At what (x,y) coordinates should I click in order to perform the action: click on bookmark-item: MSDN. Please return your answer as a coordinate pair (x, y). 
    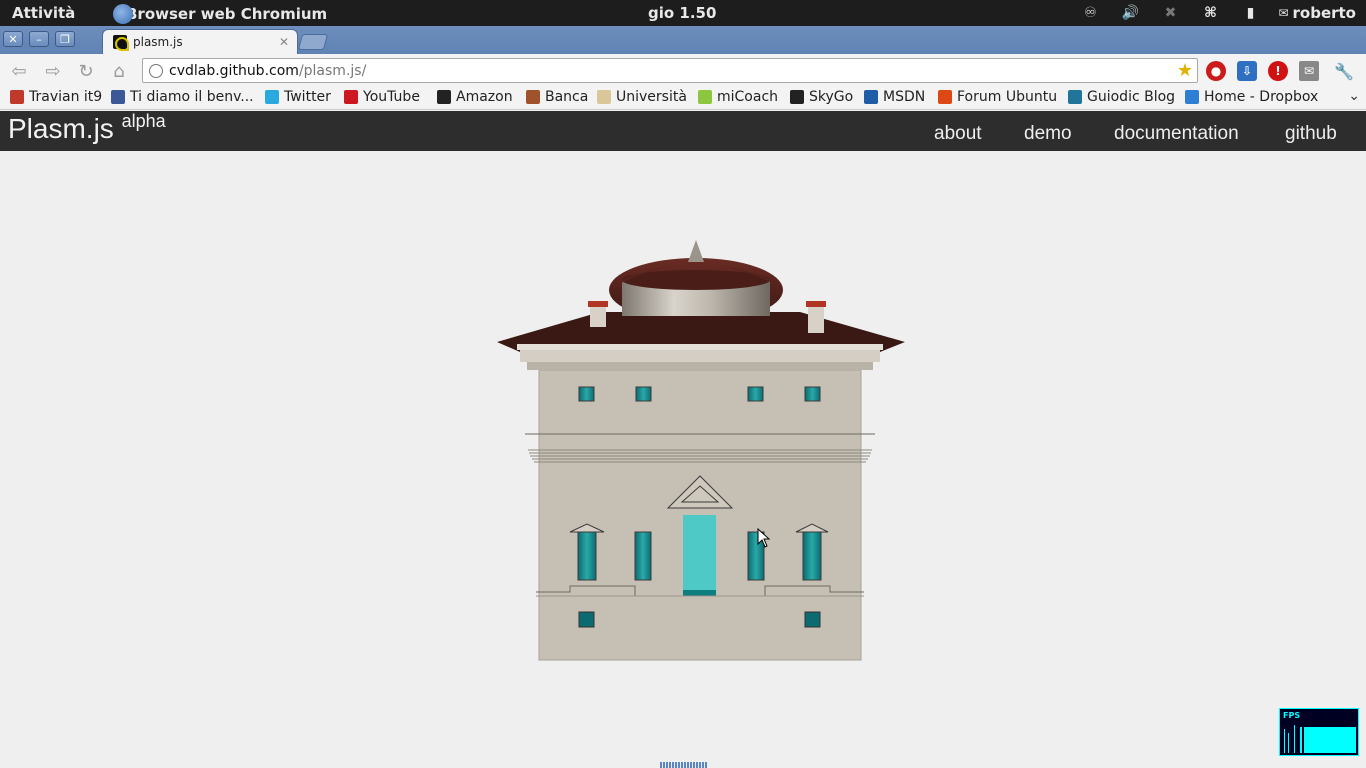
    Looking at the image, I should click on (894, 97).